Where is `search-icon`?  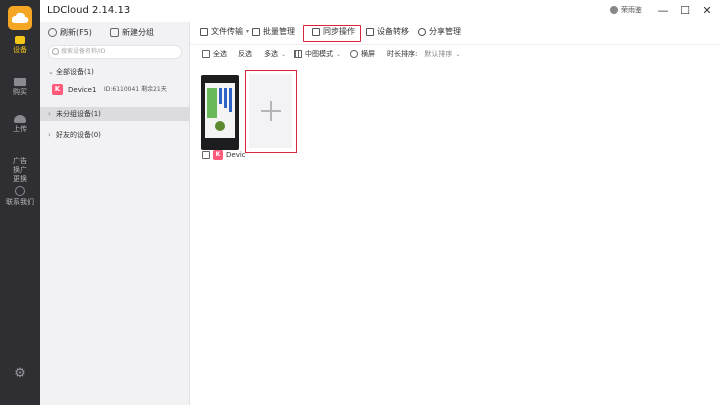 search-icon is located at coordinates (55, 51).